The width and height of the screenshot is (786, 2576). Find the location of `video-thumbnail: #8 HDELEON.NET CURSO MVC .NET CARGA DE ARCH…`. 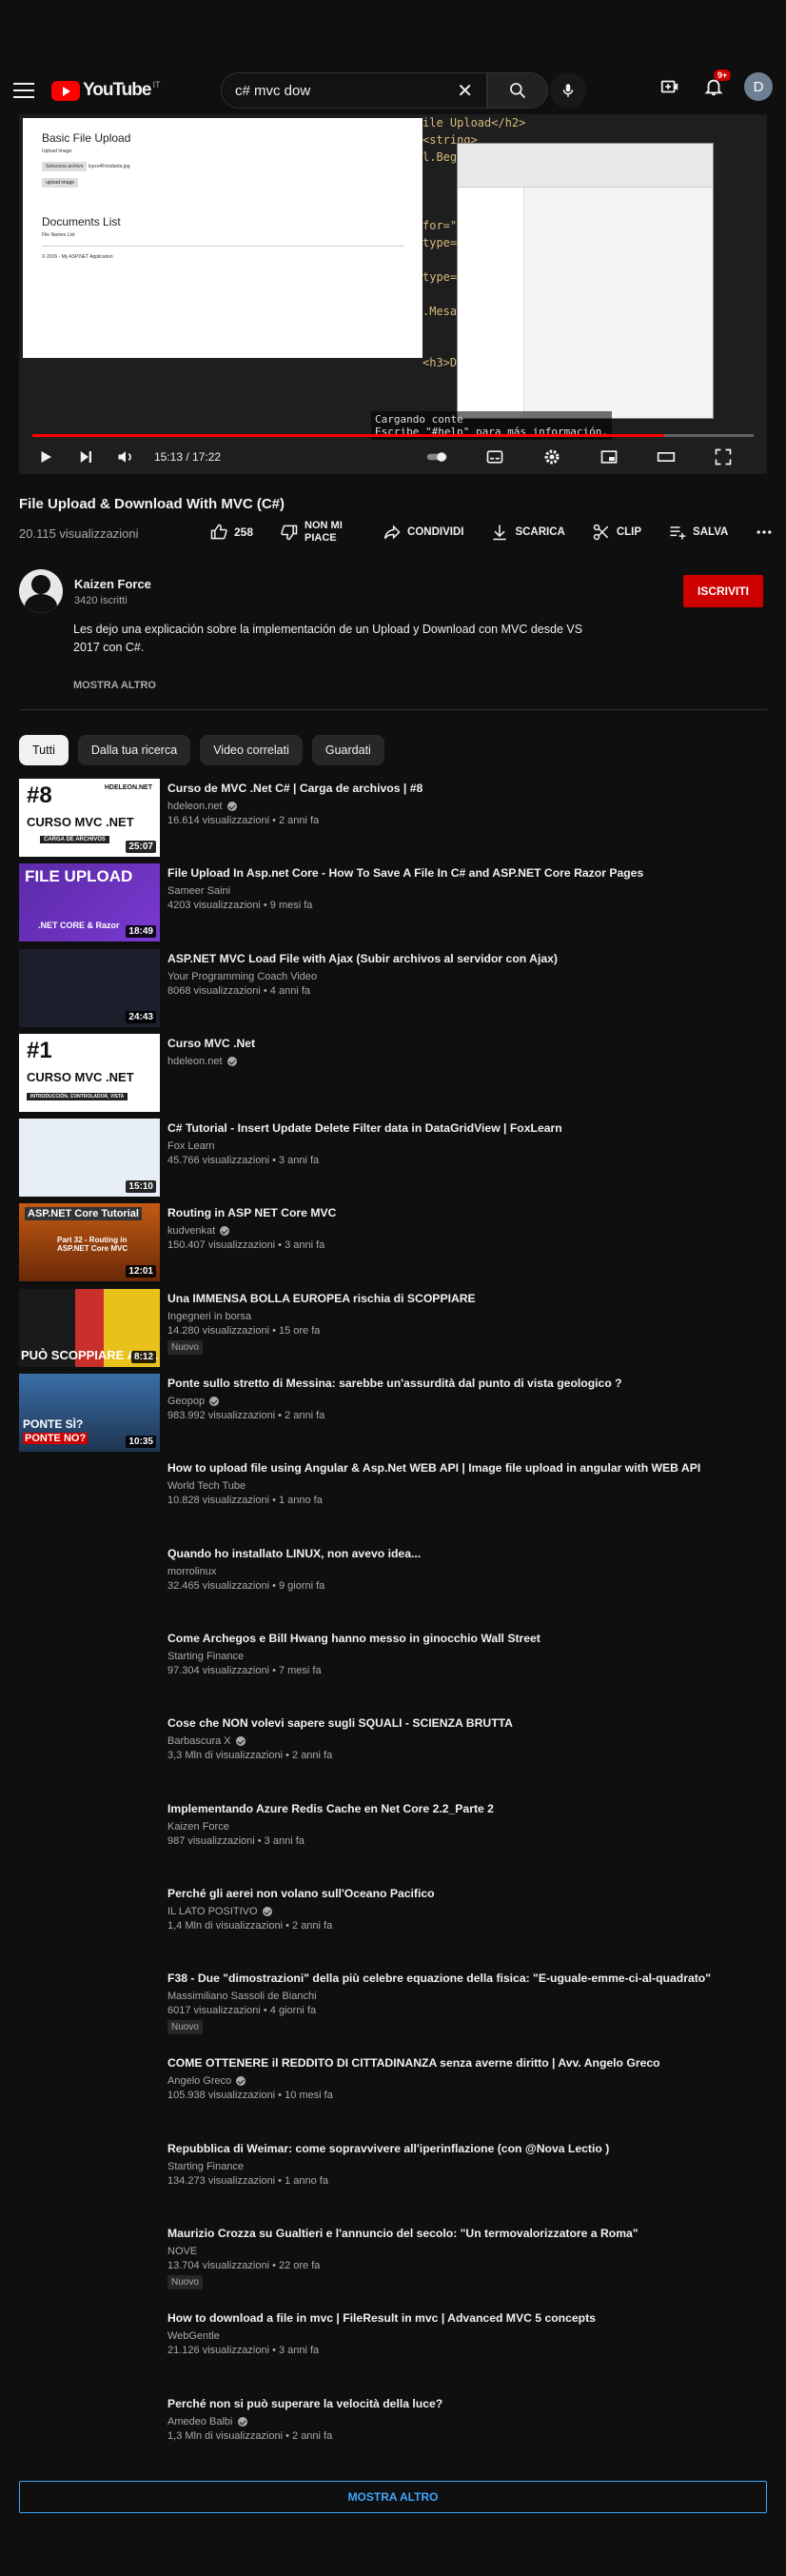

video-thumbnail: #8 HDELEON.NET CURSO MVC .NET CARGA DE ARCH… is located at coordinates (90, 818).